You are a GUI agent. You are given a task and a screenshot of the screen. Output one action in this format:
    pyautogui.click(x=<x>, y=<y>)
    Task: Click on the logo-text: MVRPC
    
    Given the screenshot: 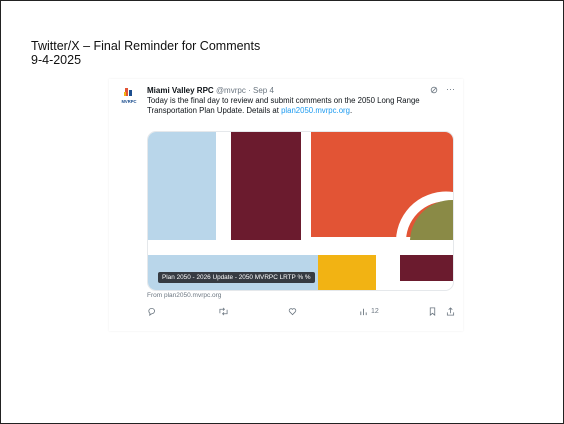 What is the action you would take?
    pyautogui.click(x=128, y=101)
    